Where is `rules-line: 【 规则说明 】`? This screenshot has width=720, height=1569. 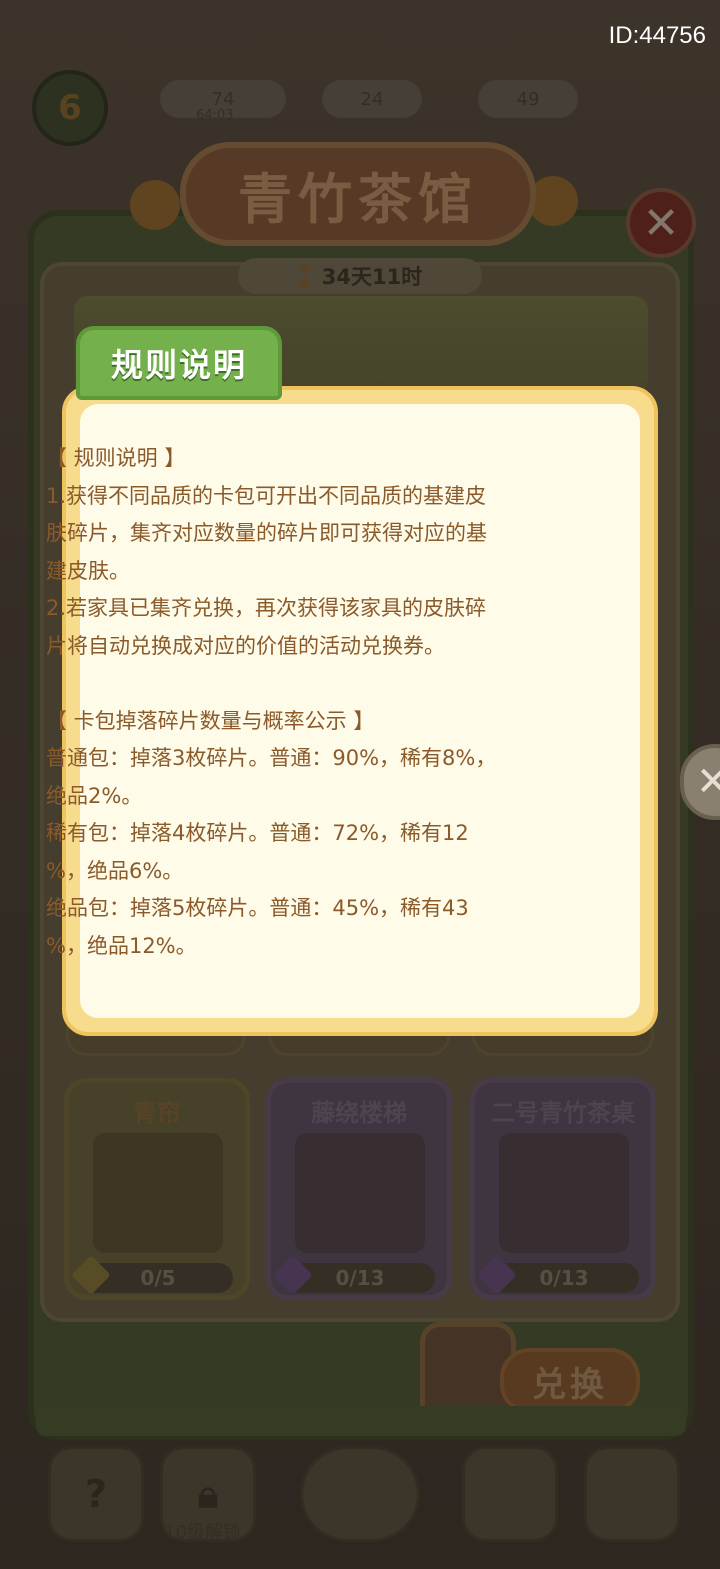 rules-line: 【 规则说明 】 is located at coordinates (116, 458).